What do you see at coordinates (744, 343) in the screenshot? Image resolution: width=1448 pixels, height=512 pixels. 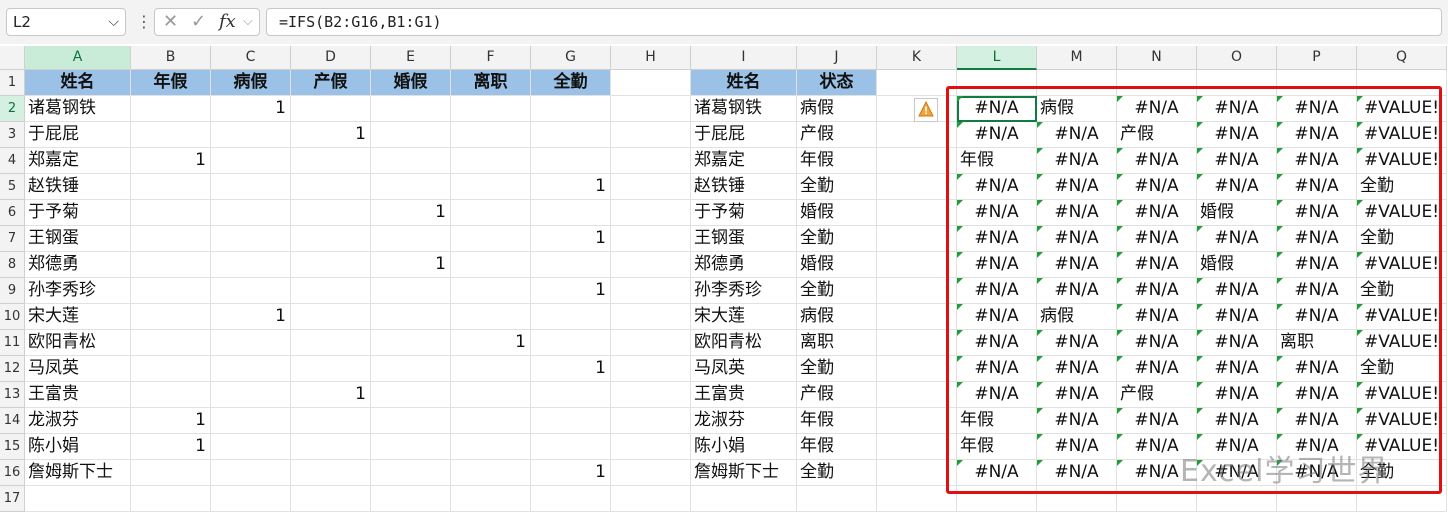 I see `table2-name-cell: 欧阳青松` at bounding box center [744, 343].